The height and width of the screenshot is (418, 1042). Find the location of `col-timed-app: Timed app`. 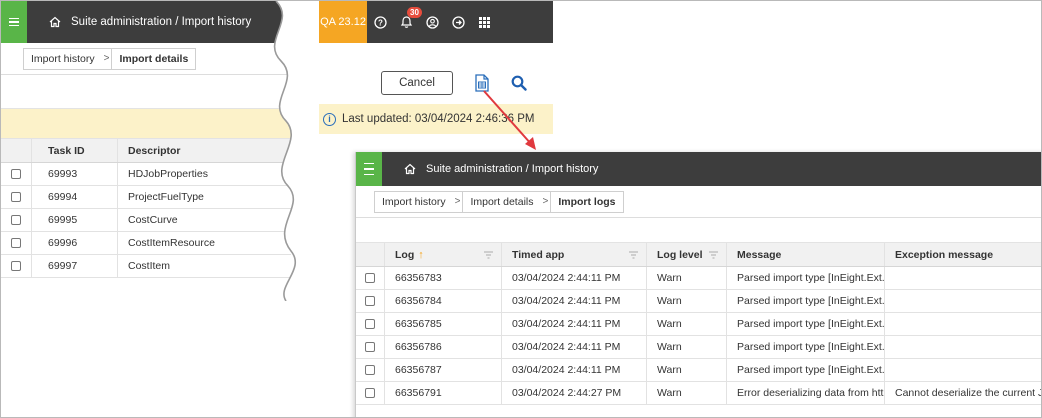

col-timed-app: Timed app is located at coordinates (573, 254).